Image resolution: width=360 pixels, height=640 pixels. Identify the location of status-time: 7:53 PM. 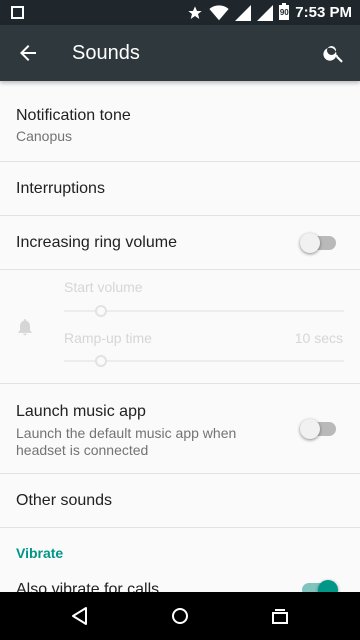
(323, 12).